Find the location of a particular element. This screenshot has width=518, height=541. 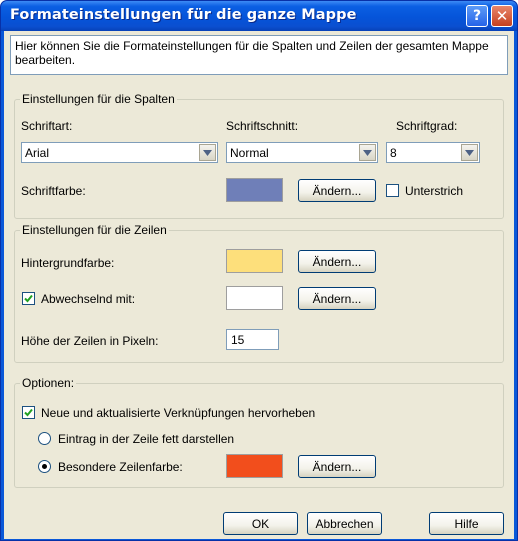

font-size-select-value: 8 is located at coordinates (393, 153).